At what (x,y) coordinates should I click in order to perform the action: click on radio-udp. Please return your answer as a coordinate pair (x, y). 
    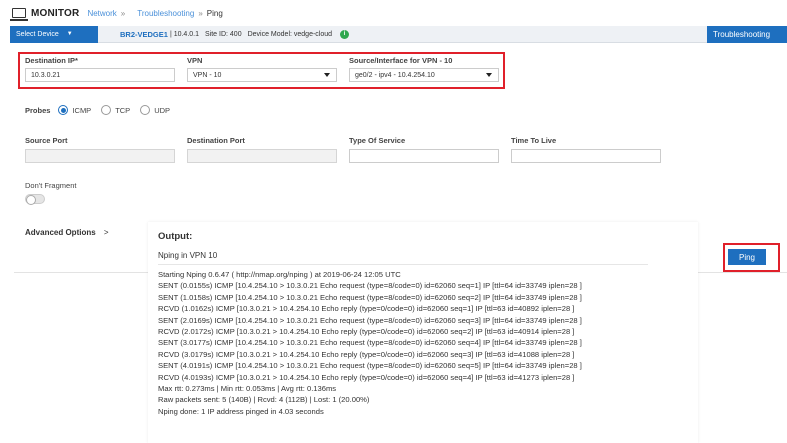
    Looking at the image, I should click on (145, 110).